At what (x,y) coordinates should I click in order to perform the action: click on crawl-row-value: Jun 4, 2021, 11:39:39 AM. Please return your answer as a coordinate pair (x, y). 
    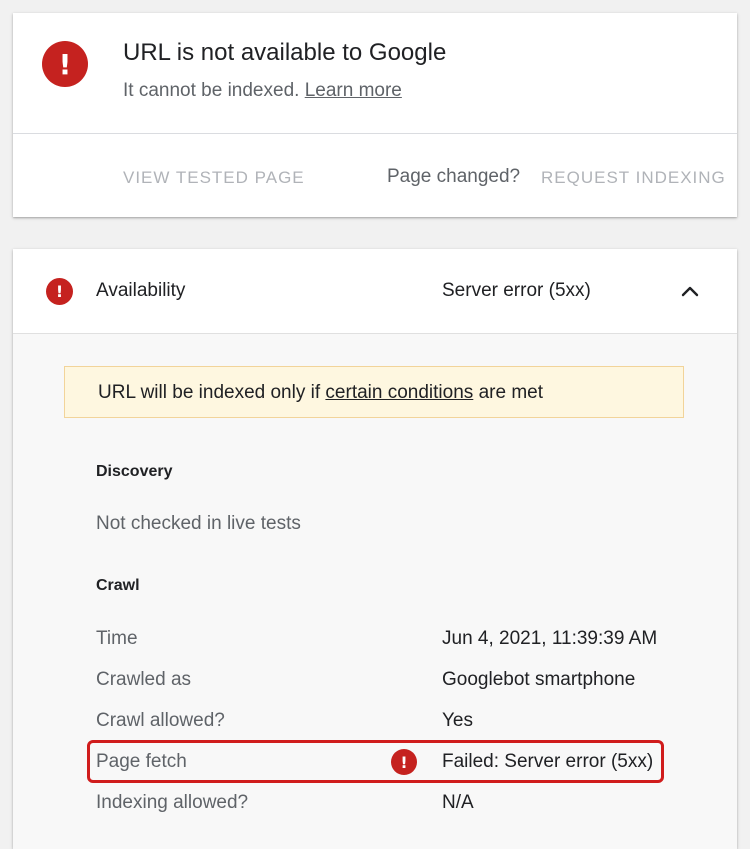
    Looking at the image, I should click on (550, 638).